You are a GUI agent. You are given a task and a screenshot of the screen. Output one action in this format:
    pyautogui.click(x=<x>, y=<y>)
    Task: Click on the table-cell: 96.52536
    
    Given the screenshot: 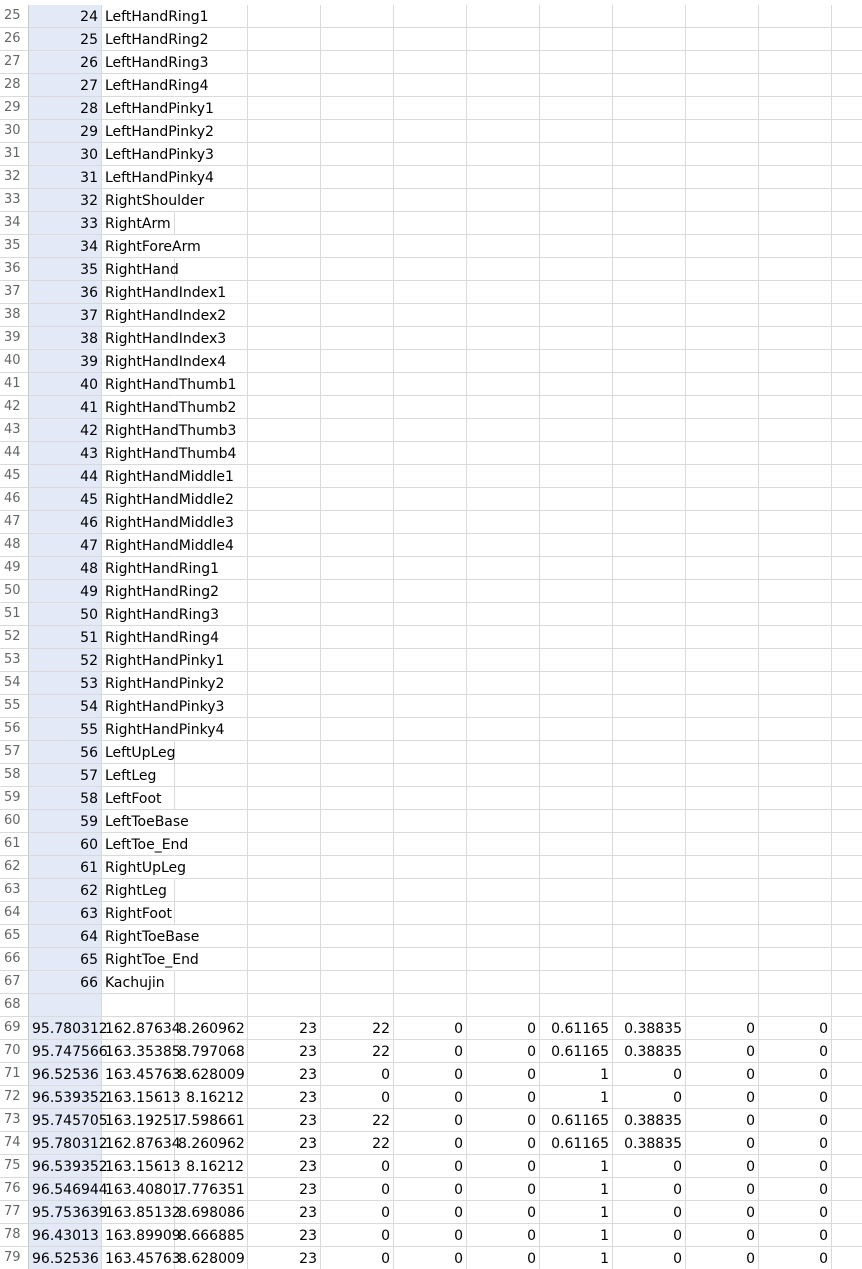 What is the action you would take?
    pyautogui.click(x=65, y=1074)
    